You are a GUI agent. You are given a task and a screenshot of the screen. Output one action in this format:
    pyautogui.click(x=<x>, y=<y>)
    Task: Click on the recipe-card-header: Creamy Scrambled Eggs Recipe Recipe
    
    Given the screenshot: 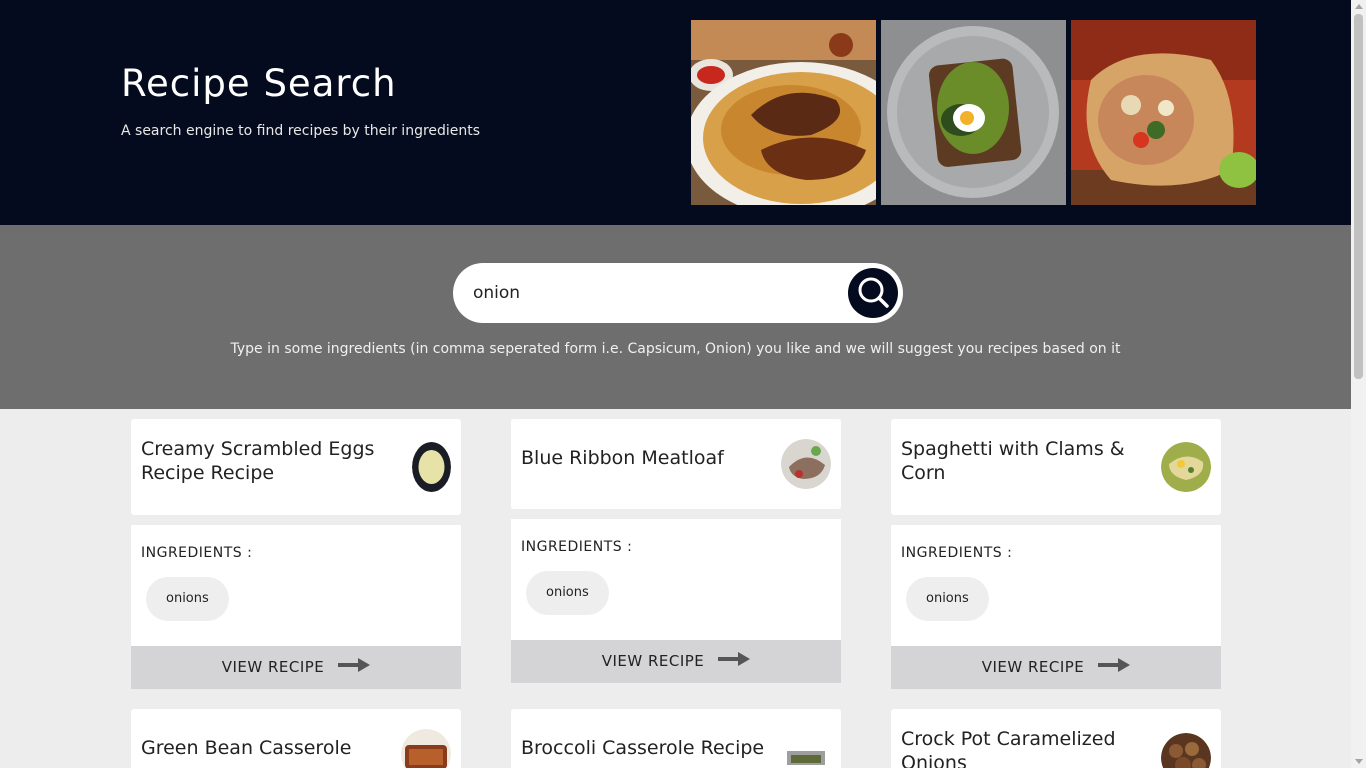 What is the action you would take?
    pyautogui.click(x=296, y=467)
    